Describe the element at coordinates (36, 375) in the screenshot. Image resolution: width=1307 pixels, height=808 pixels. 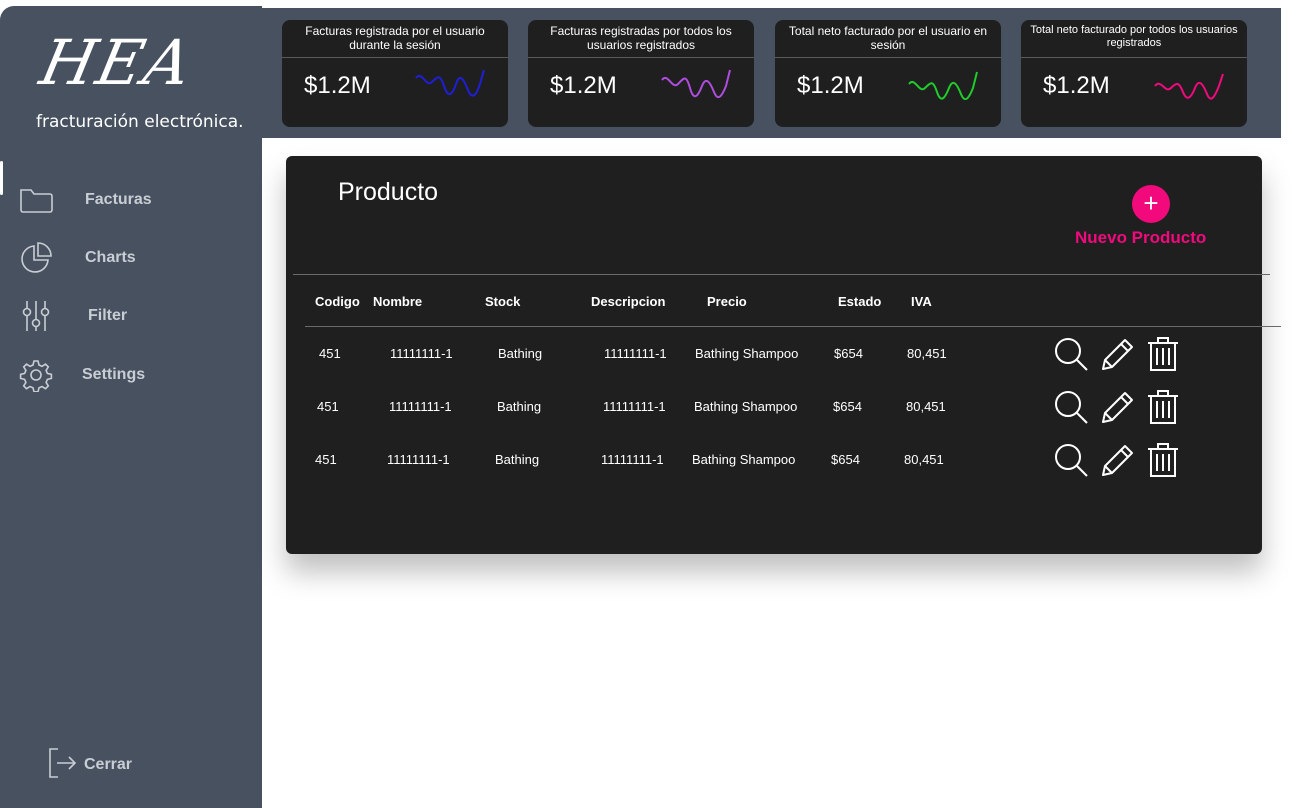
I see `gear-icon` at that location.